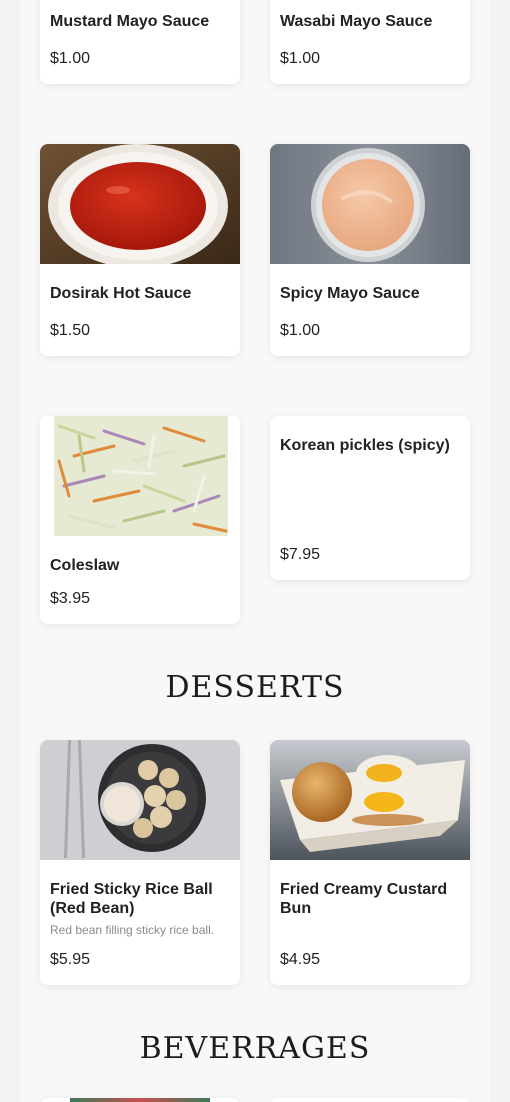 Image resolution: width=510 pixels, height=1102 pixels. Describe the element at coordinates (300, 959) in the screenshot. I see `item-price: $4.95` at that location.